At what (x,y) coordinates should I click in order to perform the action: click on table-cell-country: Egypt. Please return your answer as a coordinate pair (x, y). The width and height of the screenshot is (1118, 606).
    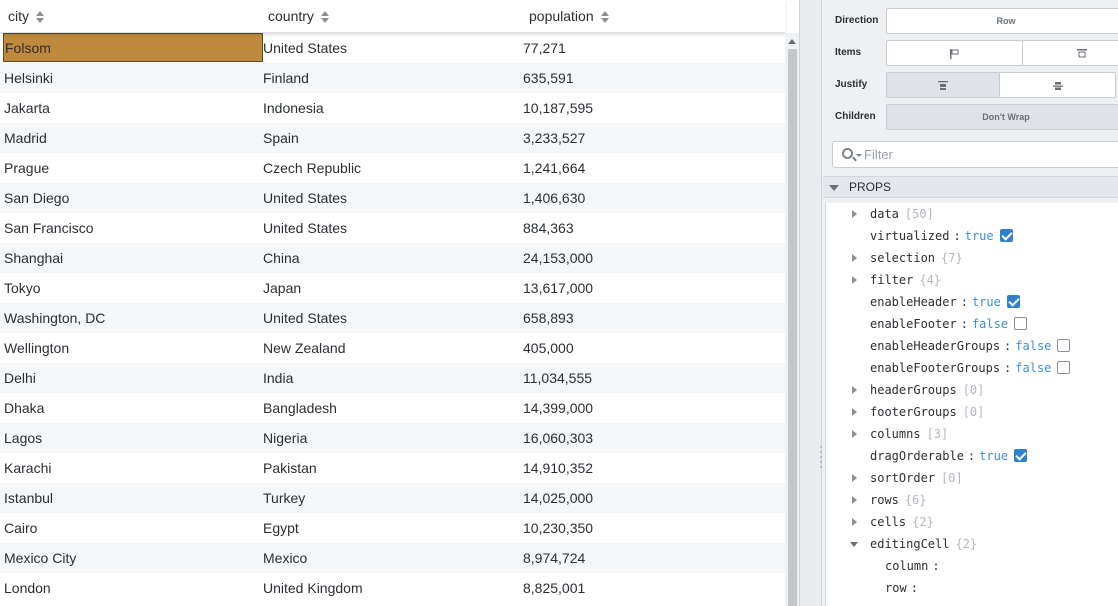
    Looking at the image, I should click on (281, 528).